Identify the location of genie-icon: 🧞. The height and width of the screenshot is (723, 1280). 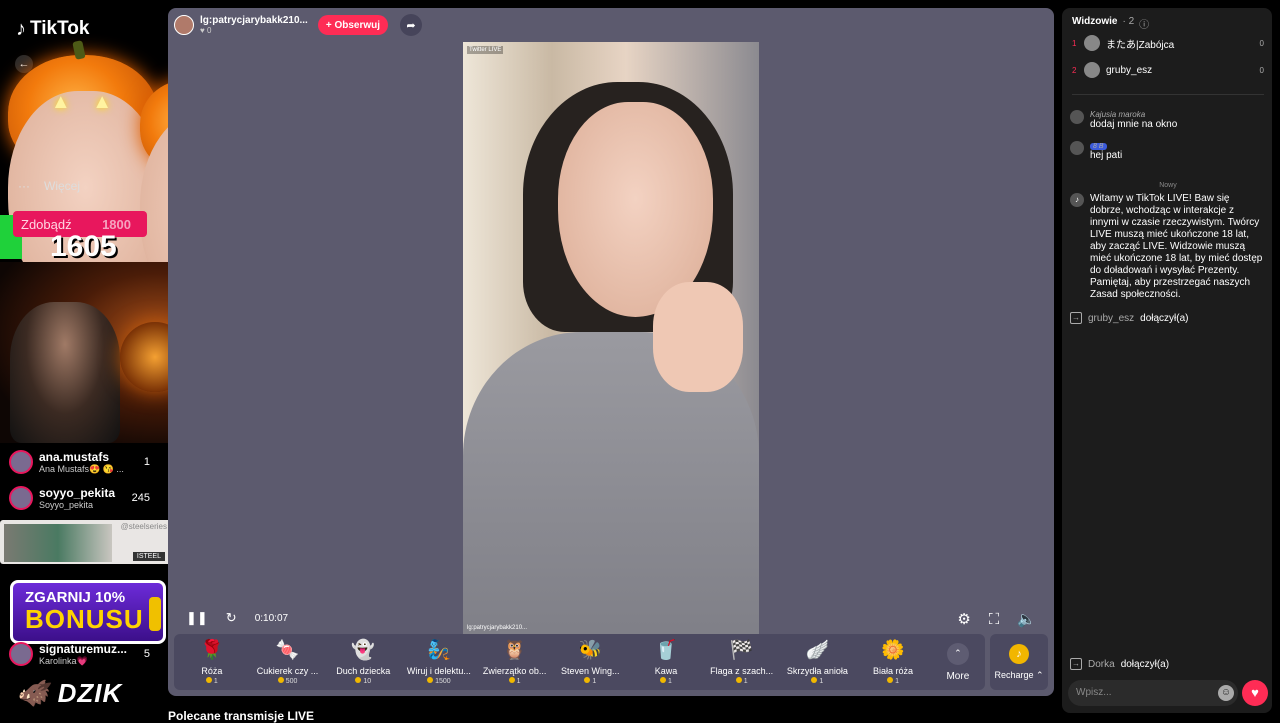
(439, 650).